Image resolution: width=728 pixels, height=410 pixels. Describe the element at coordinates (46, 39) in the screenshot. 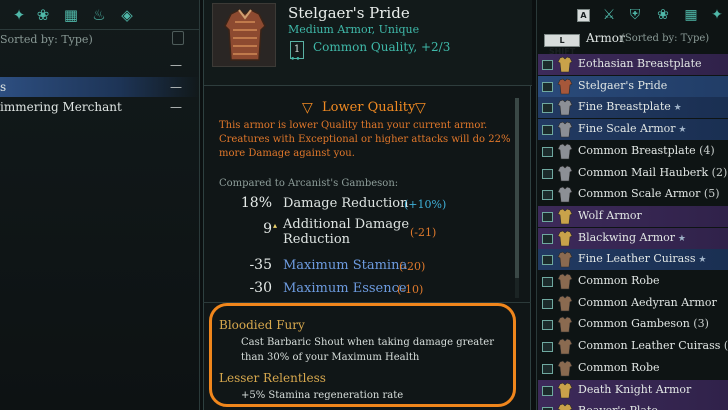

I see `left-sort-label: Sorted by: Type)` at that location.